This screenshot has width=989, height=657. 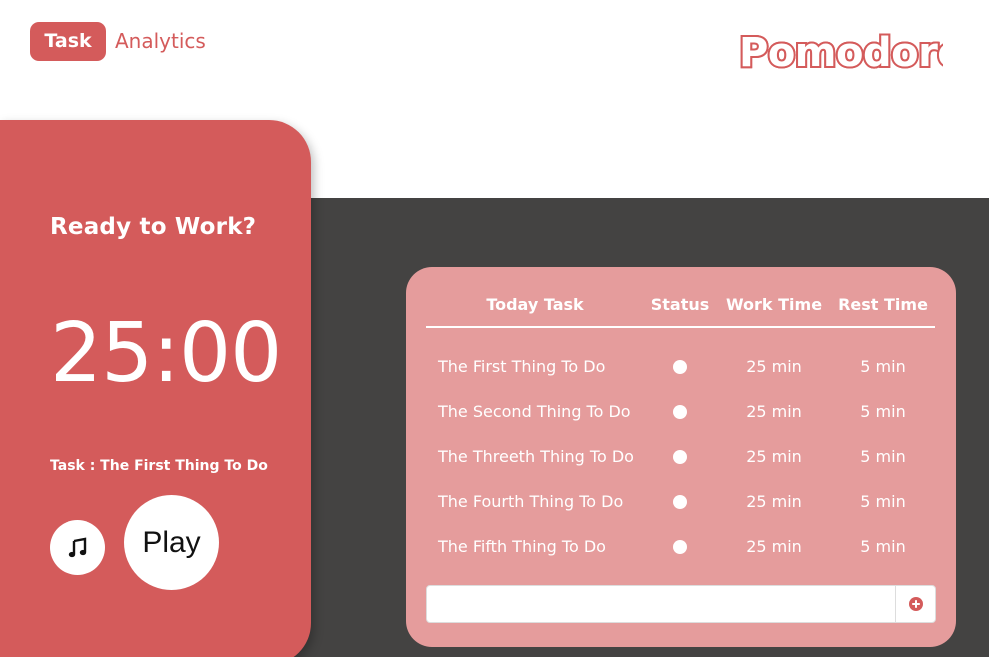 I want to click on pomodoro-logo: Pomodoro, so click(x=840, y=52).